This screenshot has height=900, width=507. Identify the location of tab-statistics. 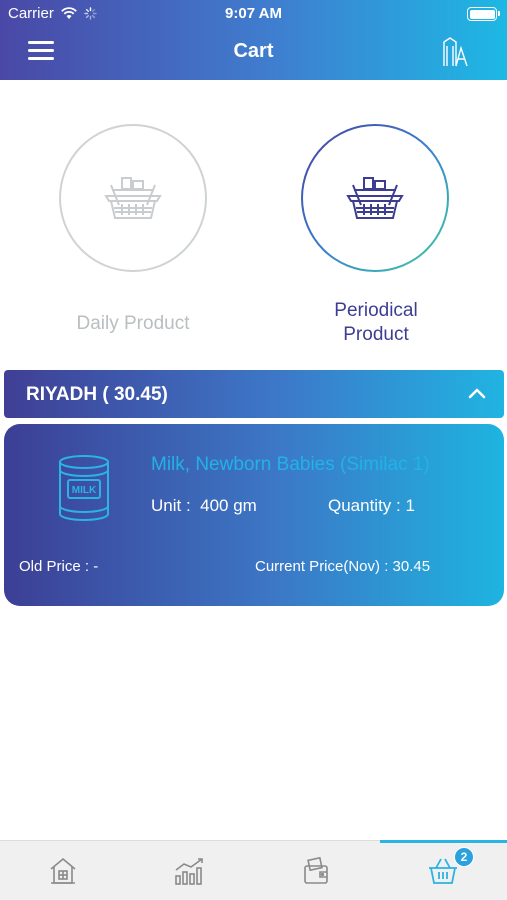
(190, 870).